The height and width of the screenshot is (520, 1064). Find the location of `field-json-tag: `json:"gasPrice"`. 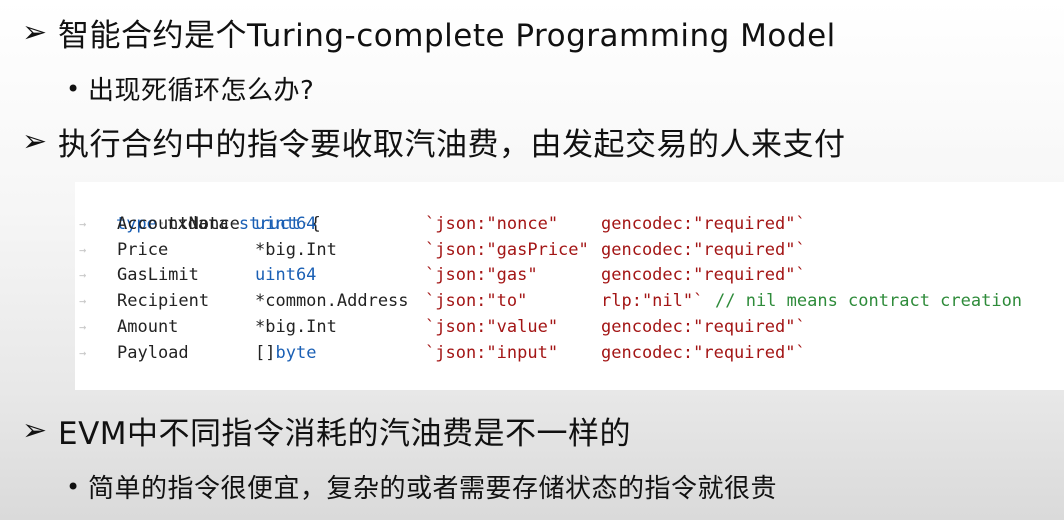

field-json-tag: `json:"gasPrice" is located at coordinates (507, 249).